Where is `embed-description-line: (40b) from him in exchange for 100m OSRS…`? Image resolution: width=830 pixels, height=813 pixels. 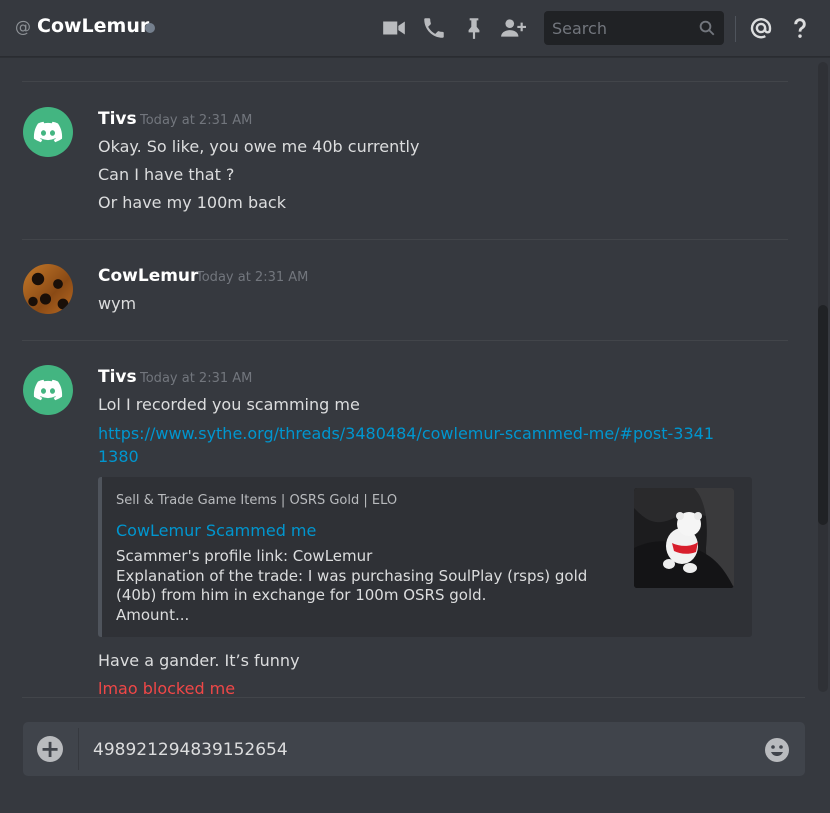
embed-description-line: (40b) from him in exchange for 100m OSRS… is located at coordinates (301, 595).